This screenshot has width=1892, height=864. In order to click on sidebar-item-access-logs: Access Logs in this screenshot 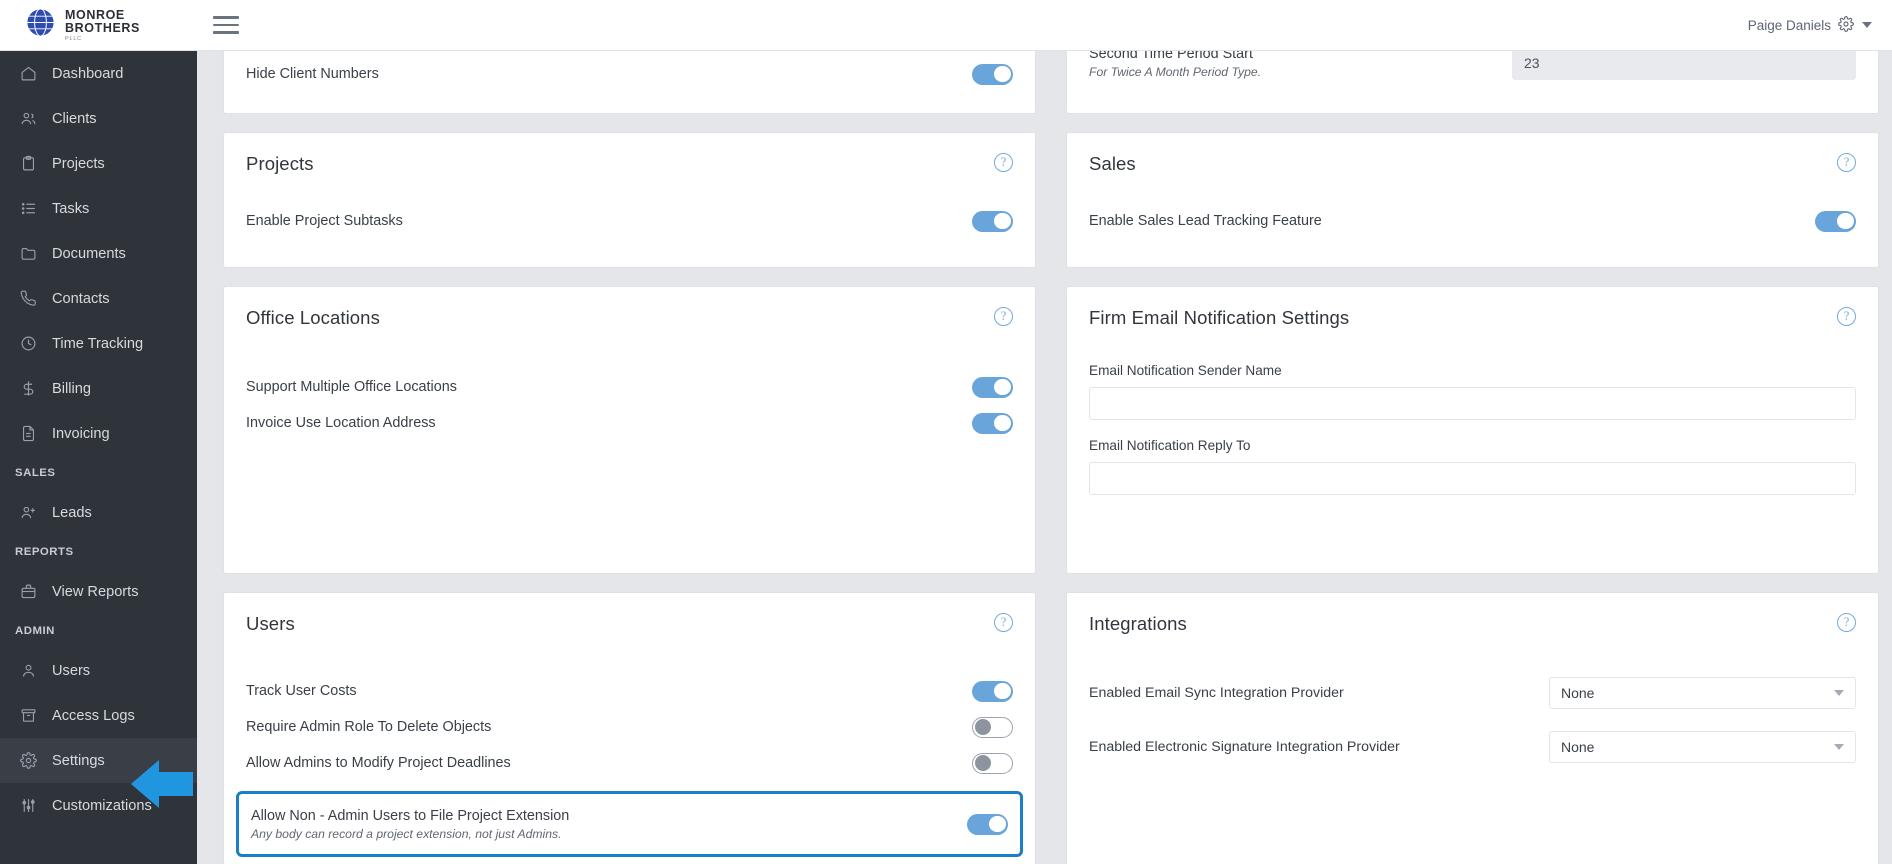, I will do `click(98, 715)`.